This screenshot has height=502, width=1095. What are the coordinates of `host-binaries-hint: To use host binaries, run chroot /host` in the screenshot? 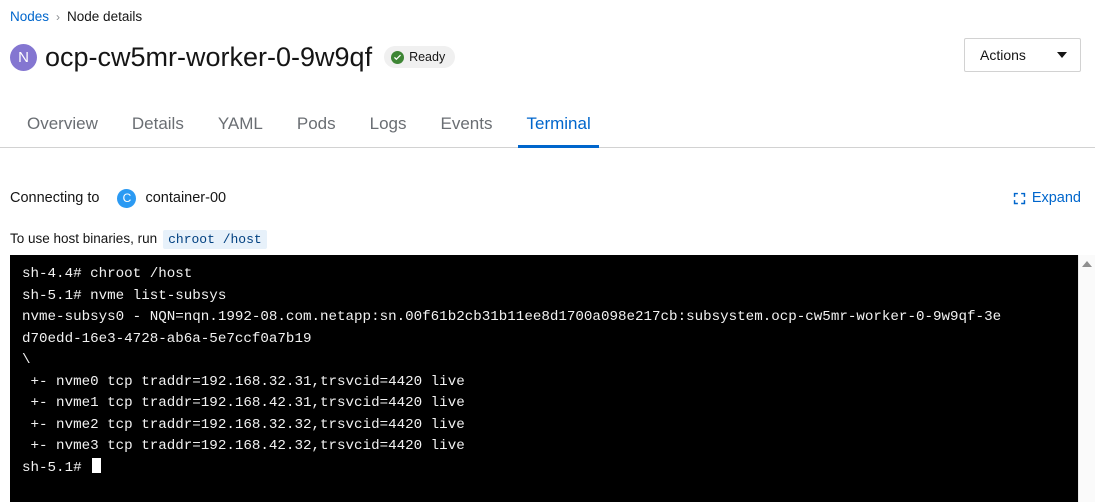 It's located at (138, 239).